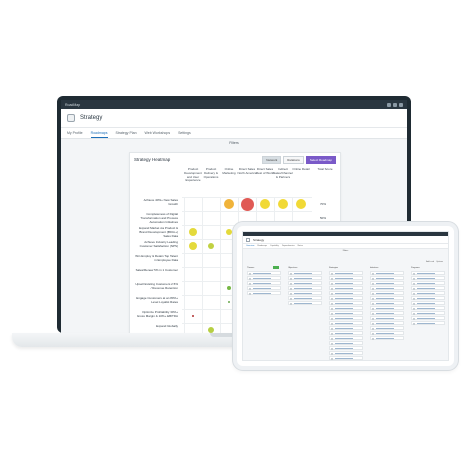  Describe the element at coordinates (272, 160) in the screenshot. I see `network-toggle-button: Network` at that location.